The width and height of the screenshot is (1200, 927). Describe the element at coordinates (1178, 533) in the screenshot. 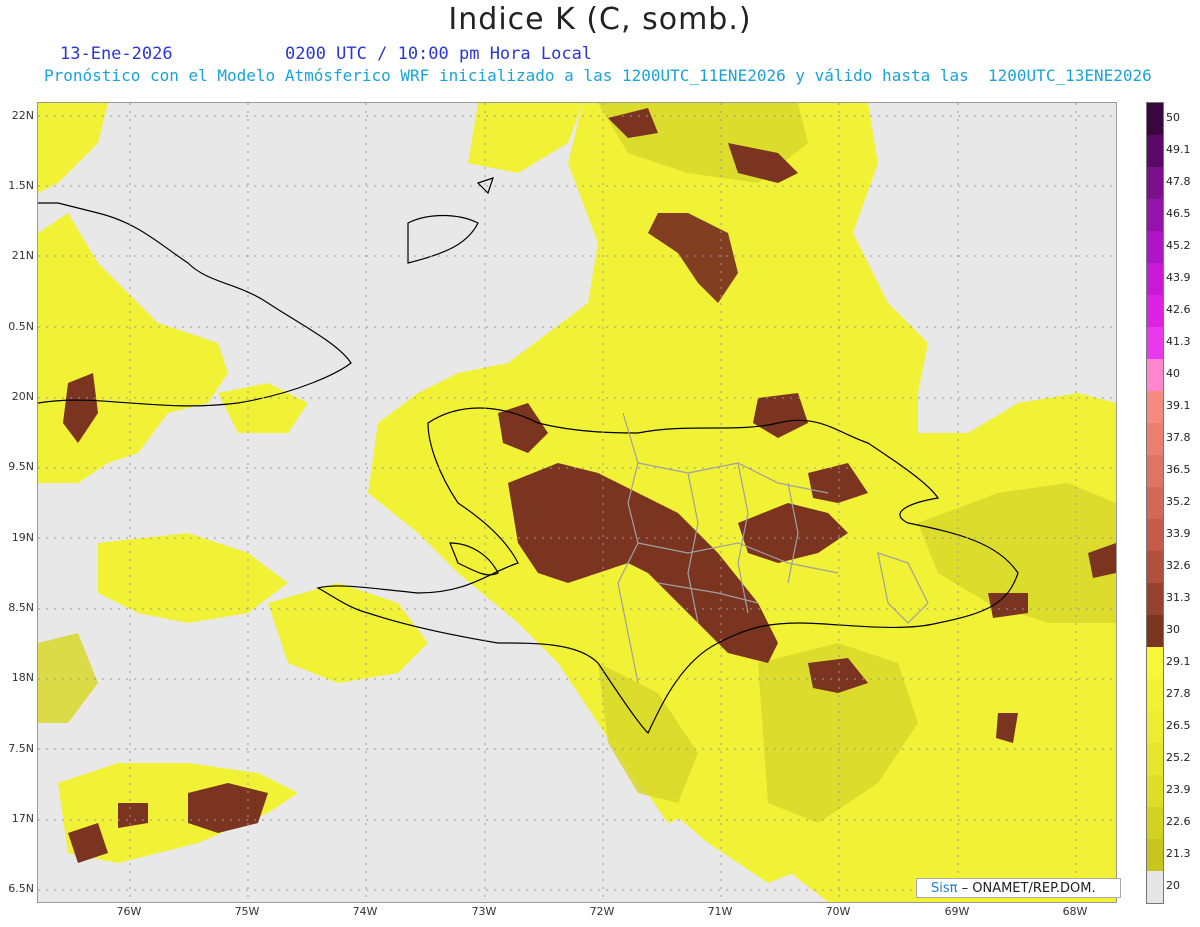

I see `colorbar-label: 33.9` at that location.